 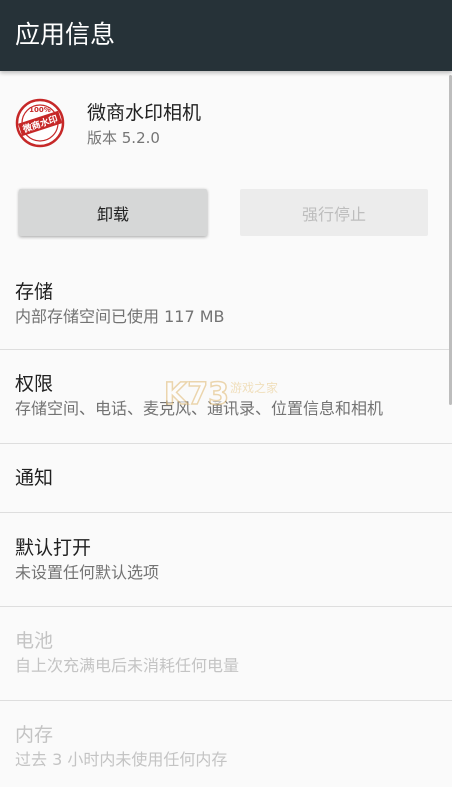 What do you see at coordinates (226, 301) in the screenshot?
I see `settings-row-storage: 存储 内部存储空间已使用 117 MB` at bounding box center [226, 301].